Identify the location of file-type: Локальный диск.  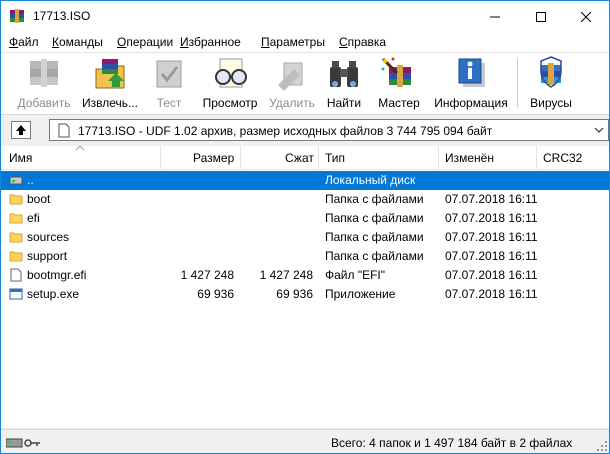
(370, 180).